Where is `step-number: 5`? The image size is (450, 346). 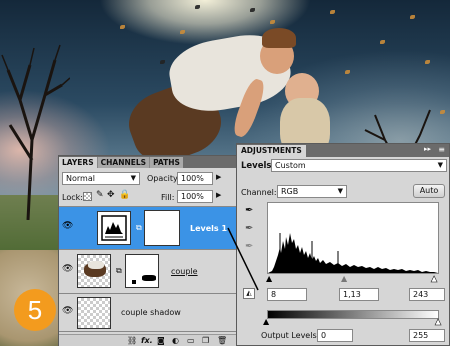
step-number: 5 is located at coordinates (35, 309).